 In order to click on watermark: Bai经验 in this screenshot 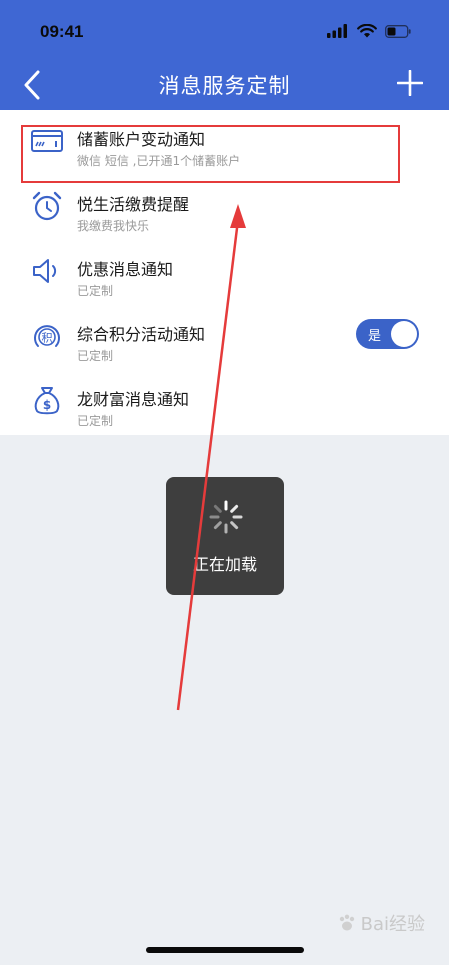, I will do `click(381, 923)`.